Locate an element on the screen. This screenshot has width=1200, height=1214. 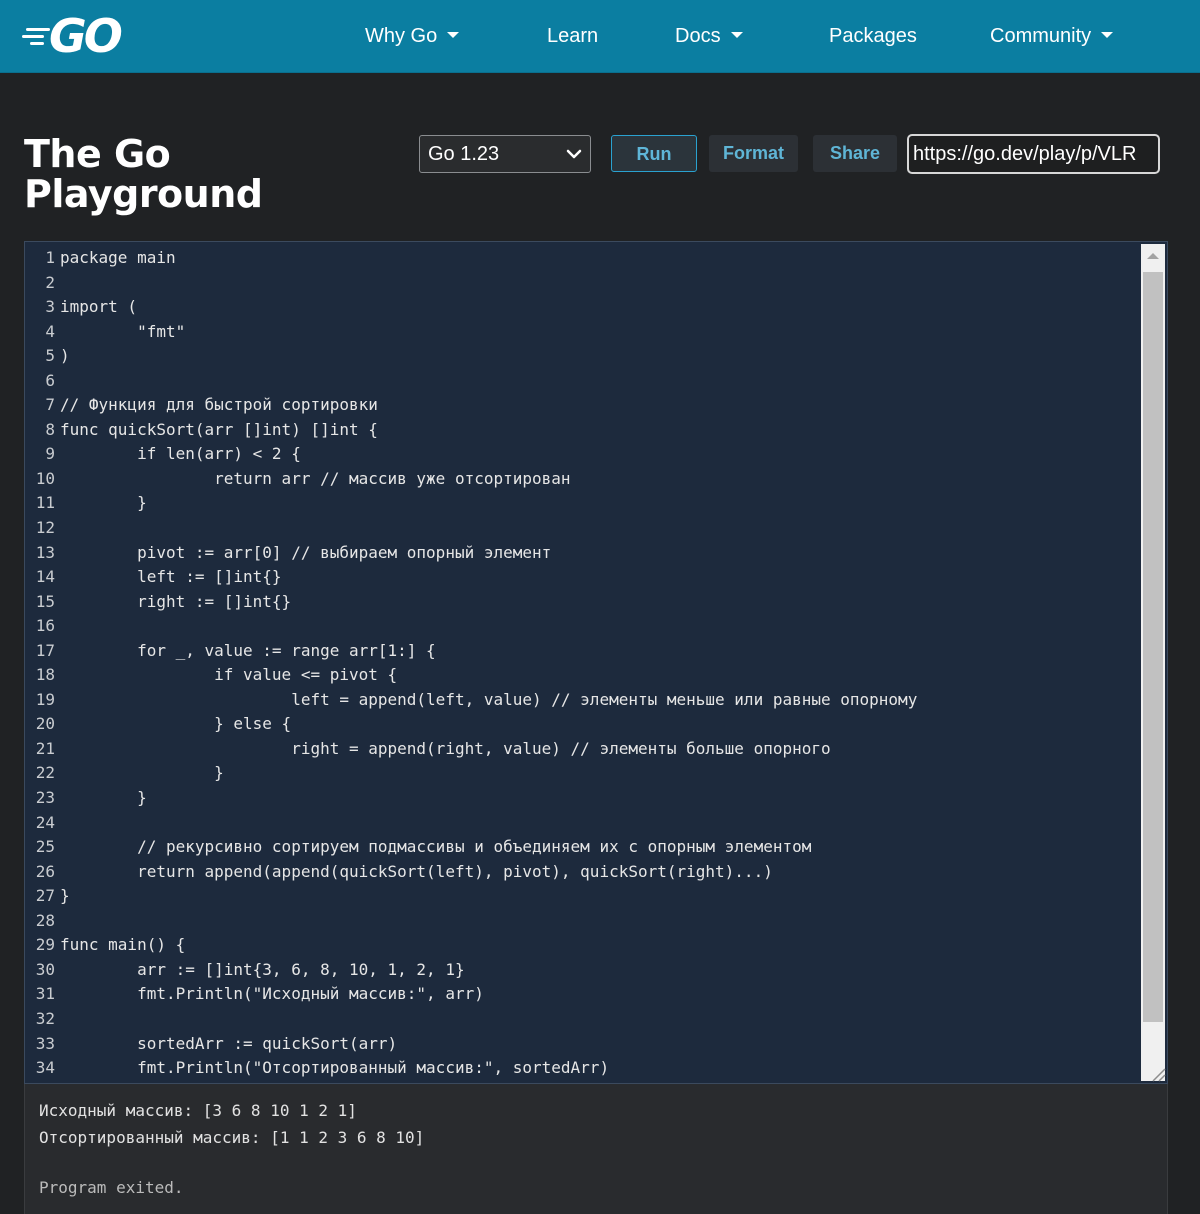
output-line: Отсортированный массив: [1 1 2 3 6 8 10] is located at coordinates (232, 1137).